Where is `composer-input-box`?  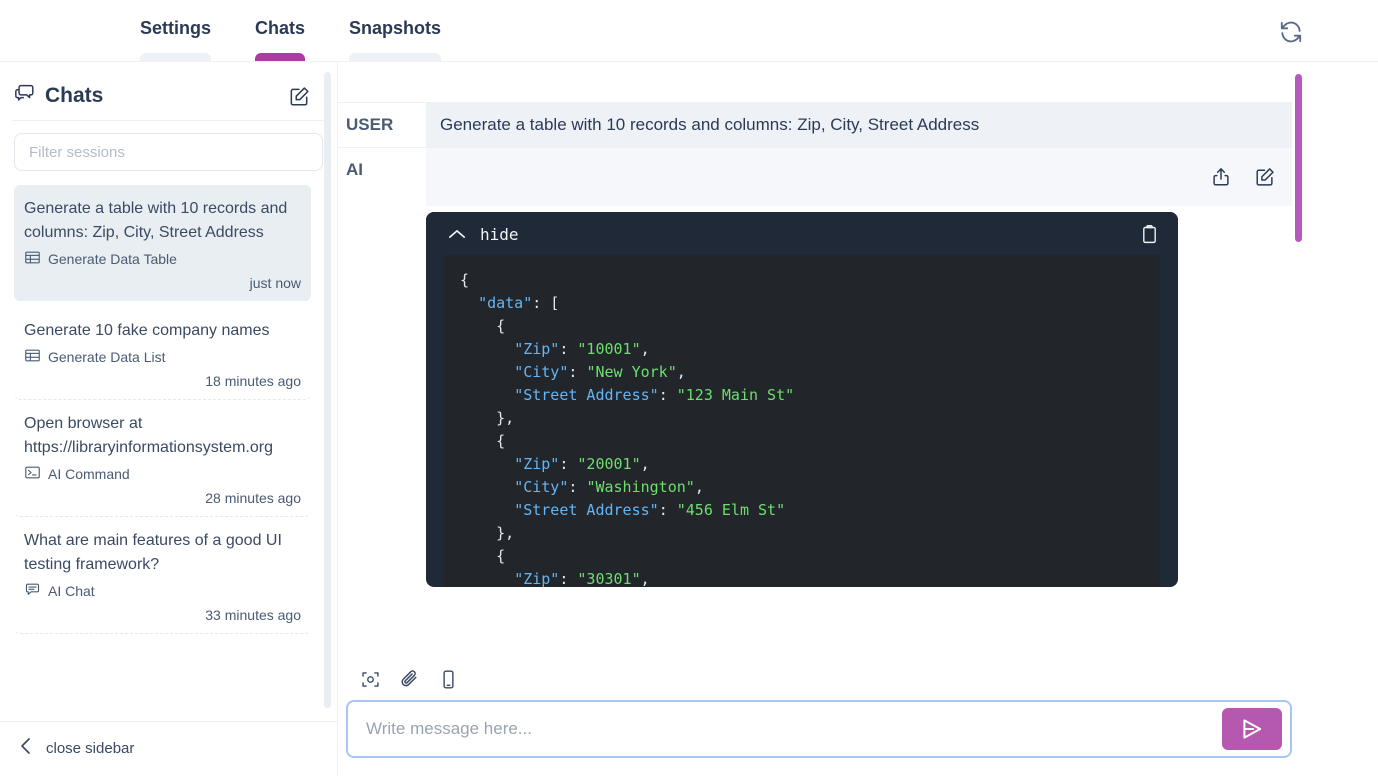 composer-input-box is located at coordinates (819, 729).